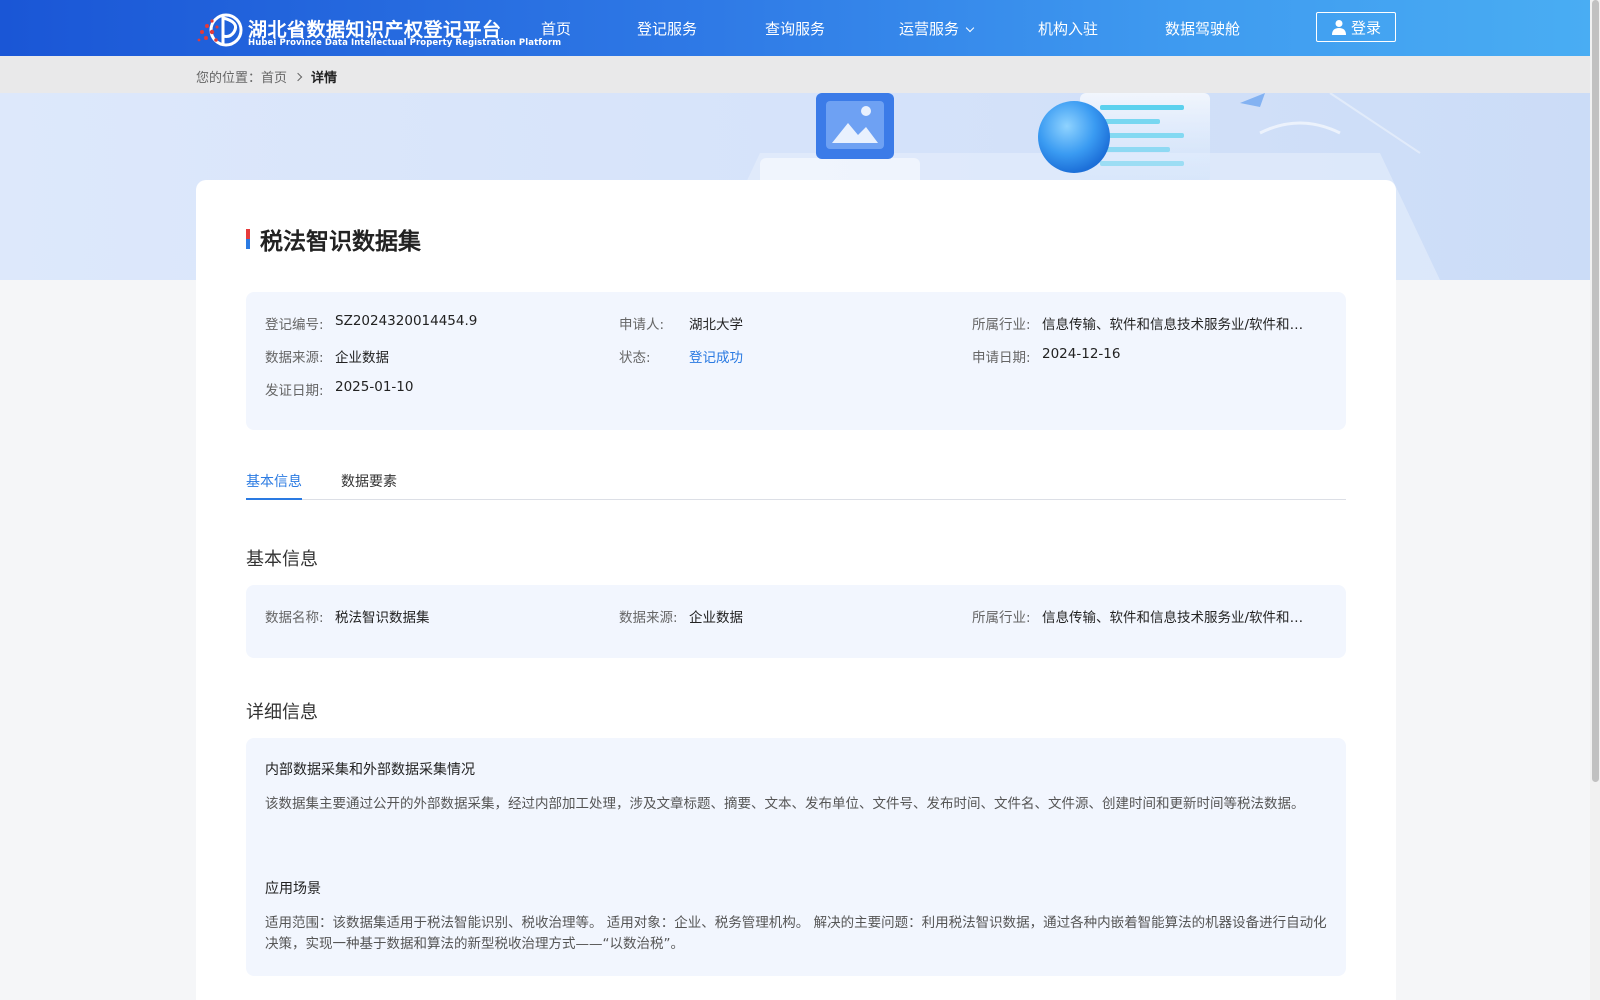  What do you see at coordinates (294, 618) in the screenshot?
I see `data-name-label: 数据名称:` at bounding box center [294, 618].